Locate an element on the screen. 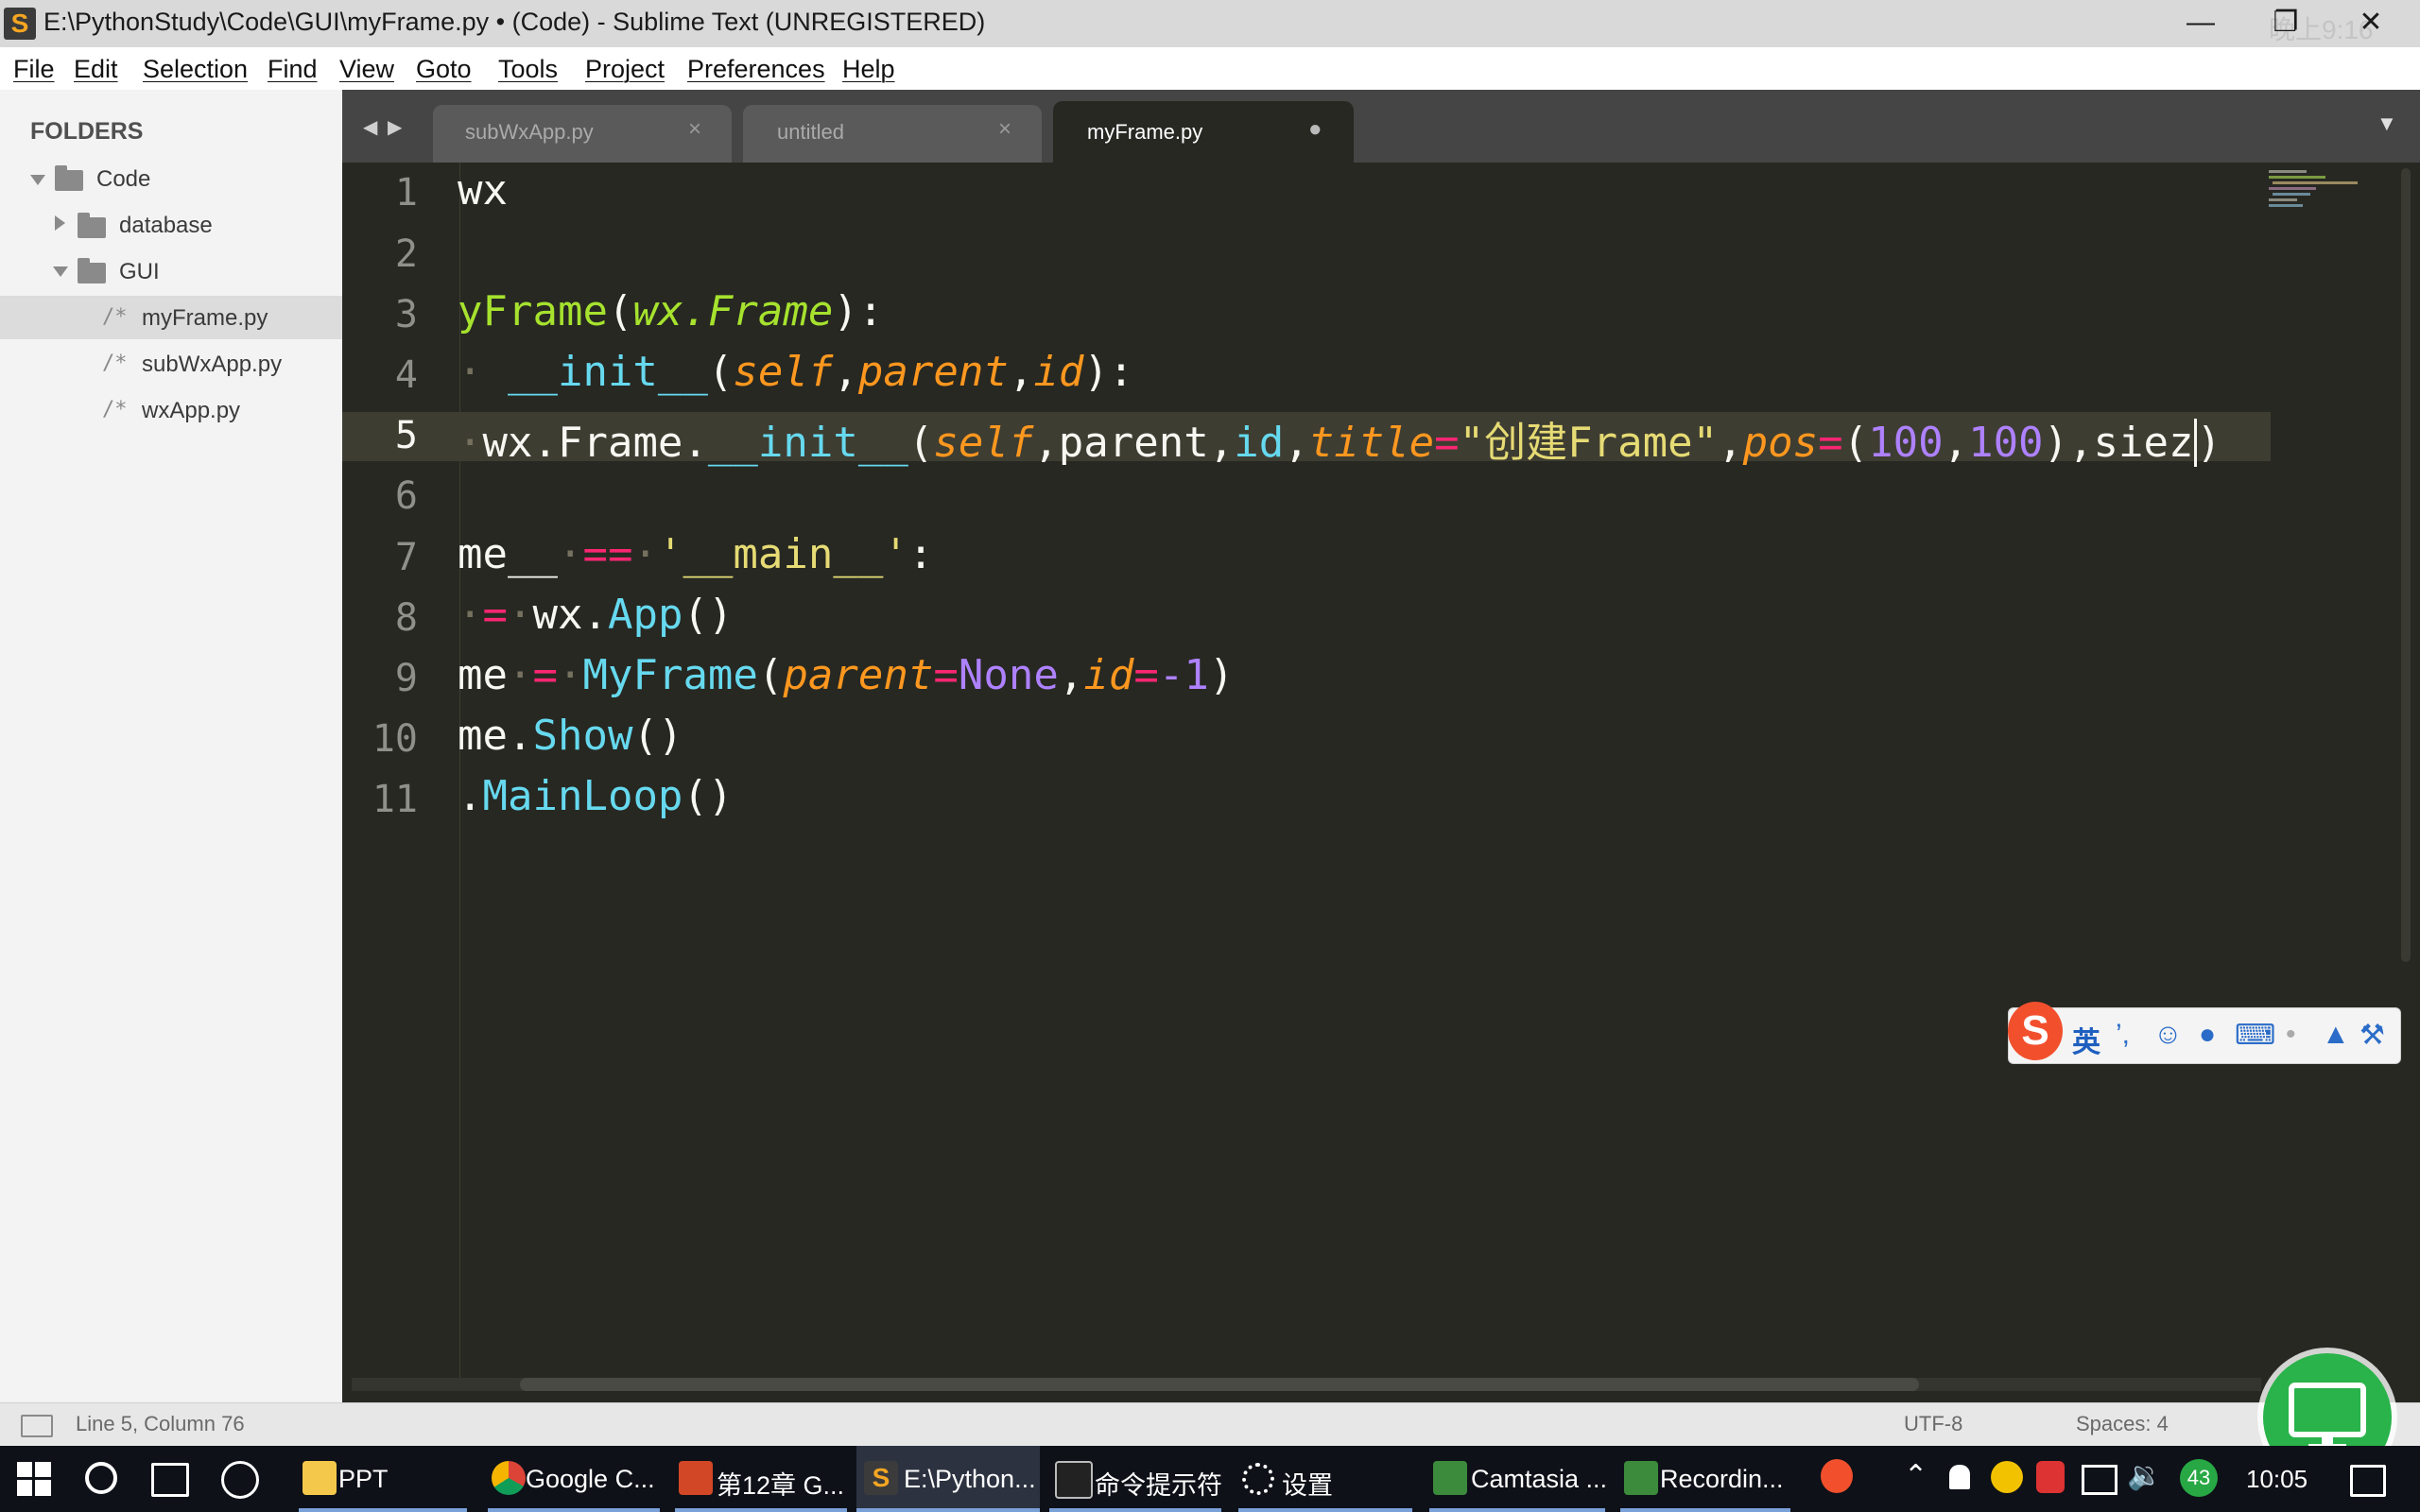  tray-badge: 43 is located at coordinates (2199, 1478).